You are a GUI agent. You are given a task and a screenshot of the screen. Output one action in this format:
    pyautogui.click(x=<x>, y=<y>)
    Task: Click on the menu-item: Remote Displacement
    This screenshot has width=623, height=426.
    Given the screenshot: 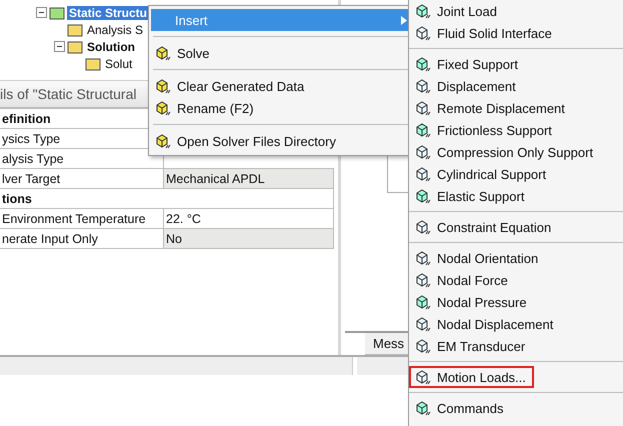 What is the action you would take?
    pyautogui.click(x=491, y=108)
    